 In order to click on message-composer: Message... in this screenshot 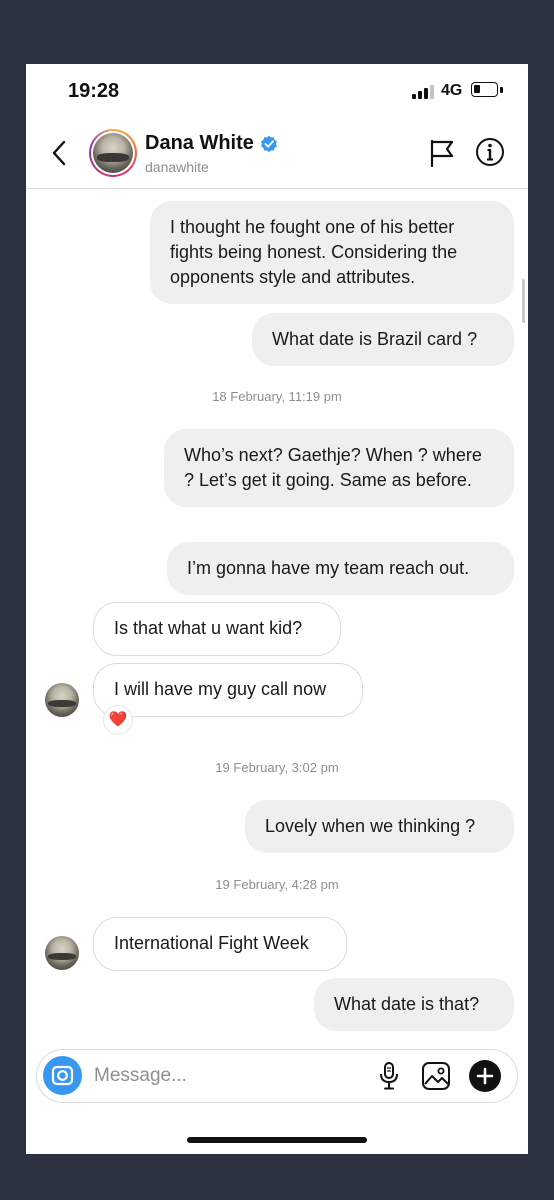, I will do `click(277, 1076)`.